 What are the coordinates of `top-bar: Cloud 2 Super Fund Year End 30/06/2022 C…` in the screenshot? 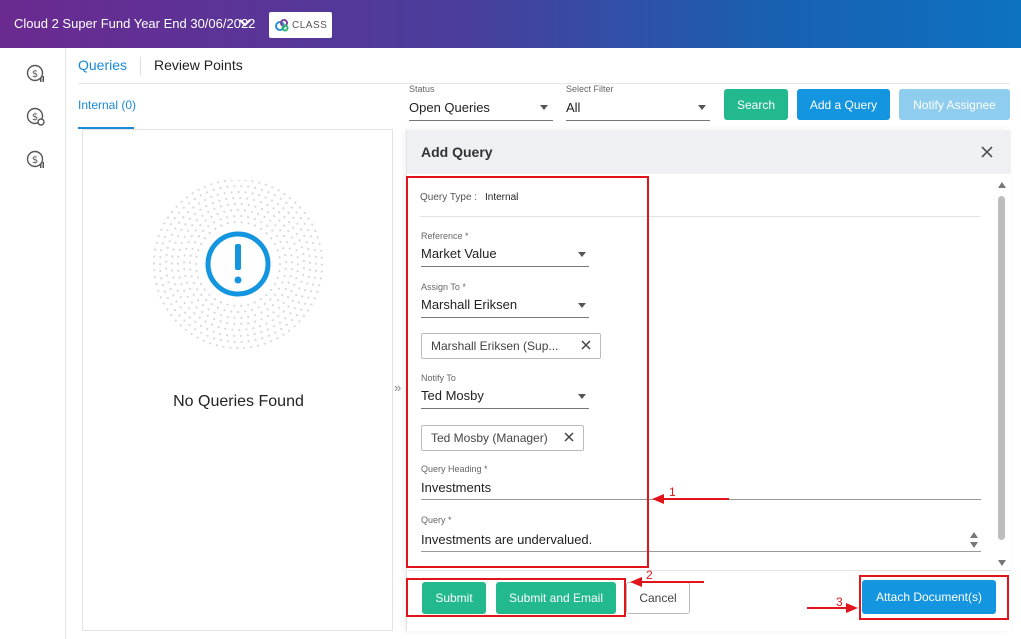 It's located at (510, 24).